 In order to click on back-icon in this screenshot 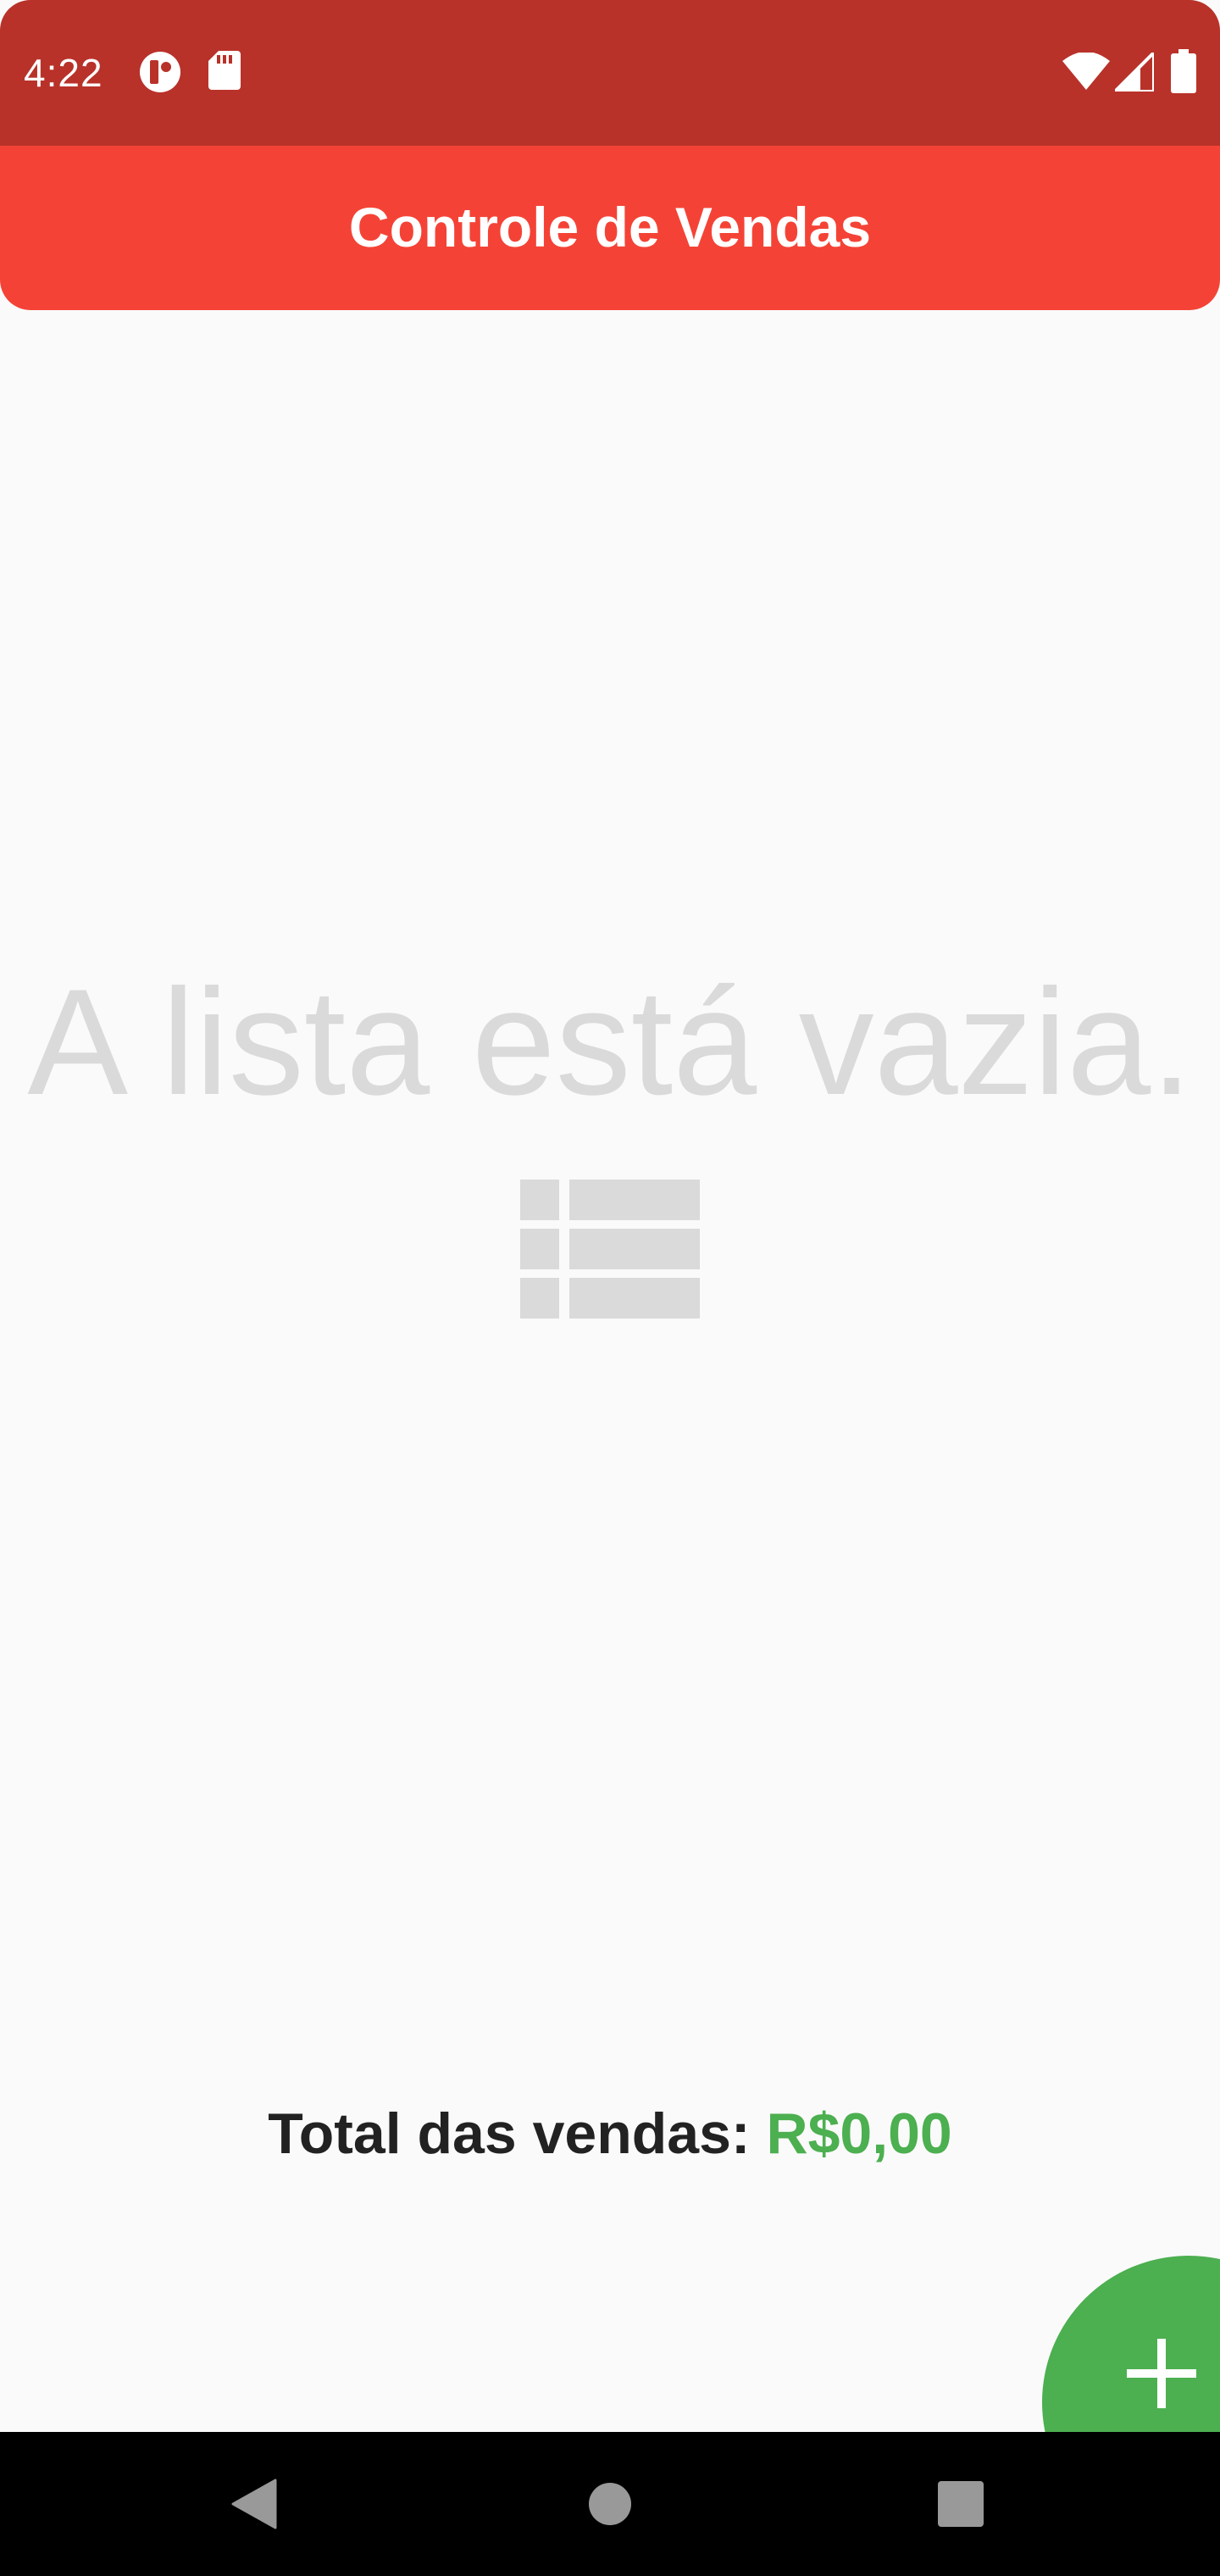, I will do `click(254, 2504)`.